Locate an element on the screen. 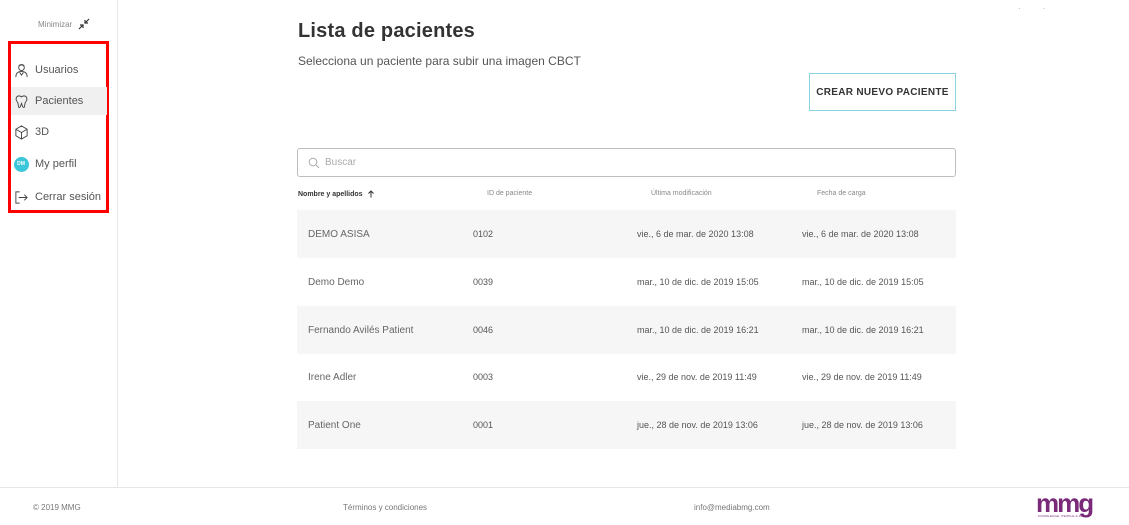 Image resolution: width=1129 pixels, height=525 pixels. sidebar-item-label: My perfil is located at coordinates (56, 164).